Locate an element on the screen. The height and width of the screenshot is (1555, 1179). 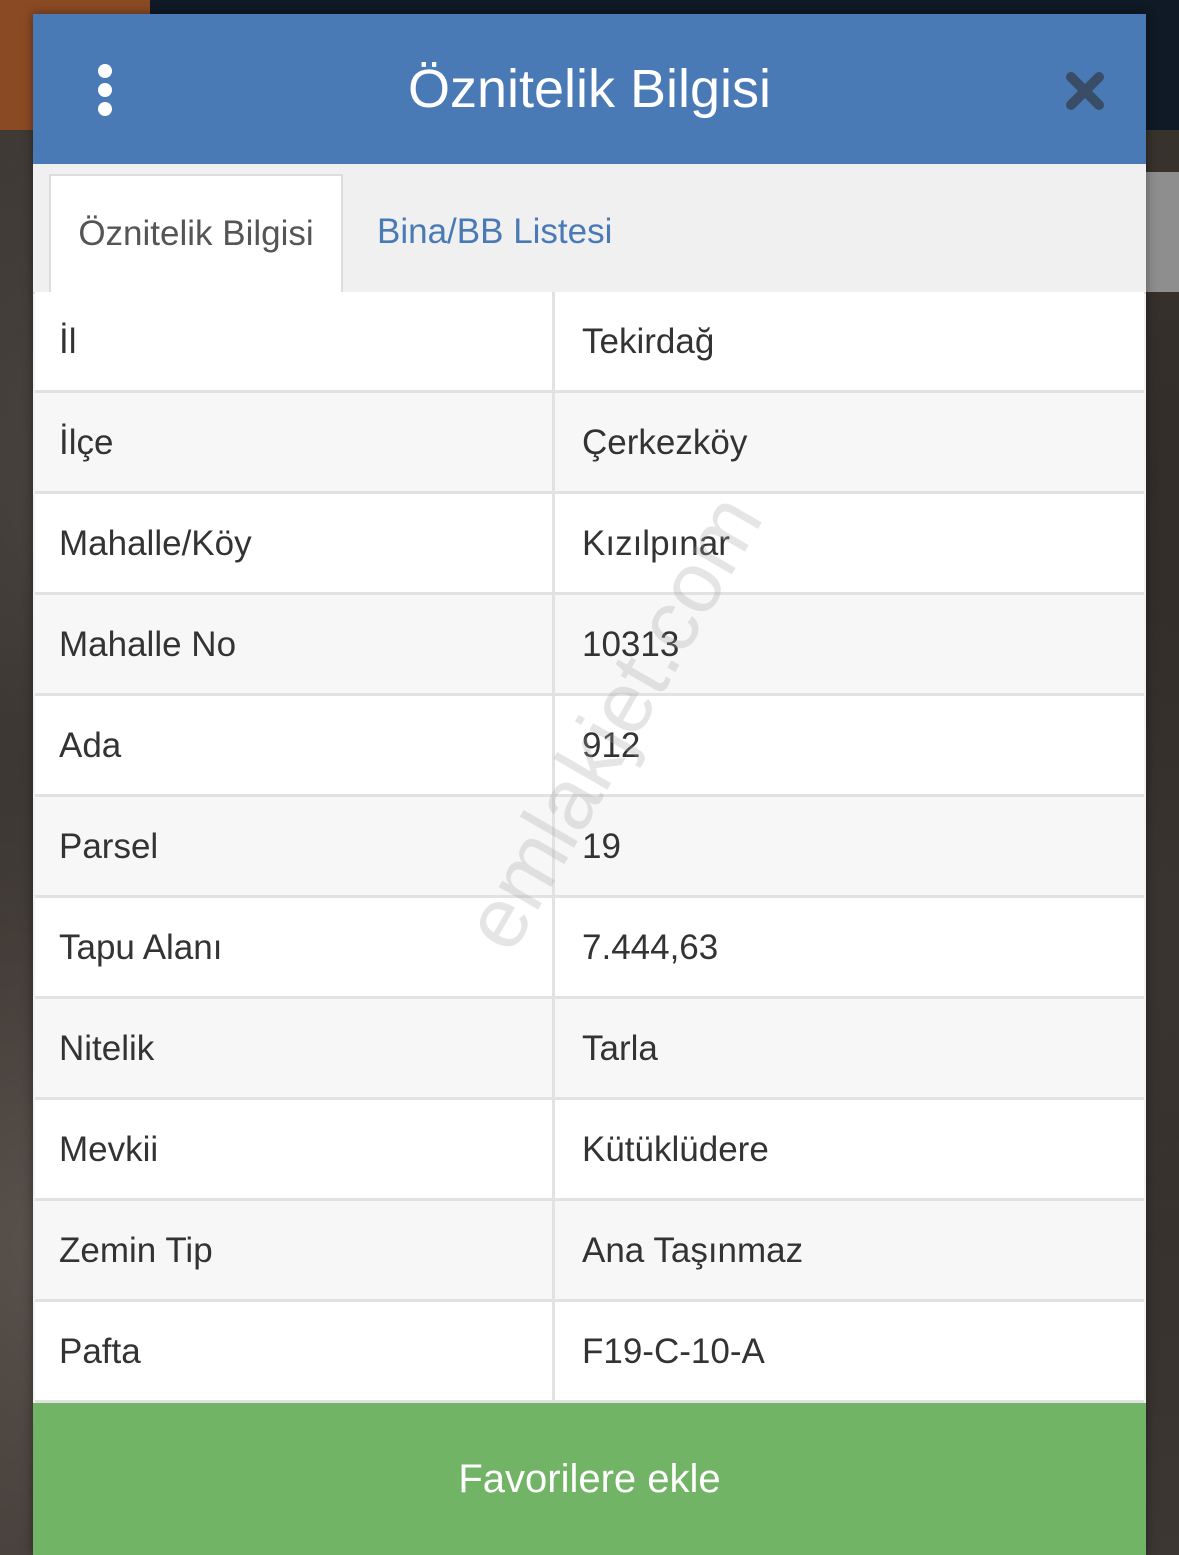
table-row: Zemin Tip Ana Taşınmaz is located at coordinates (589, 1251).